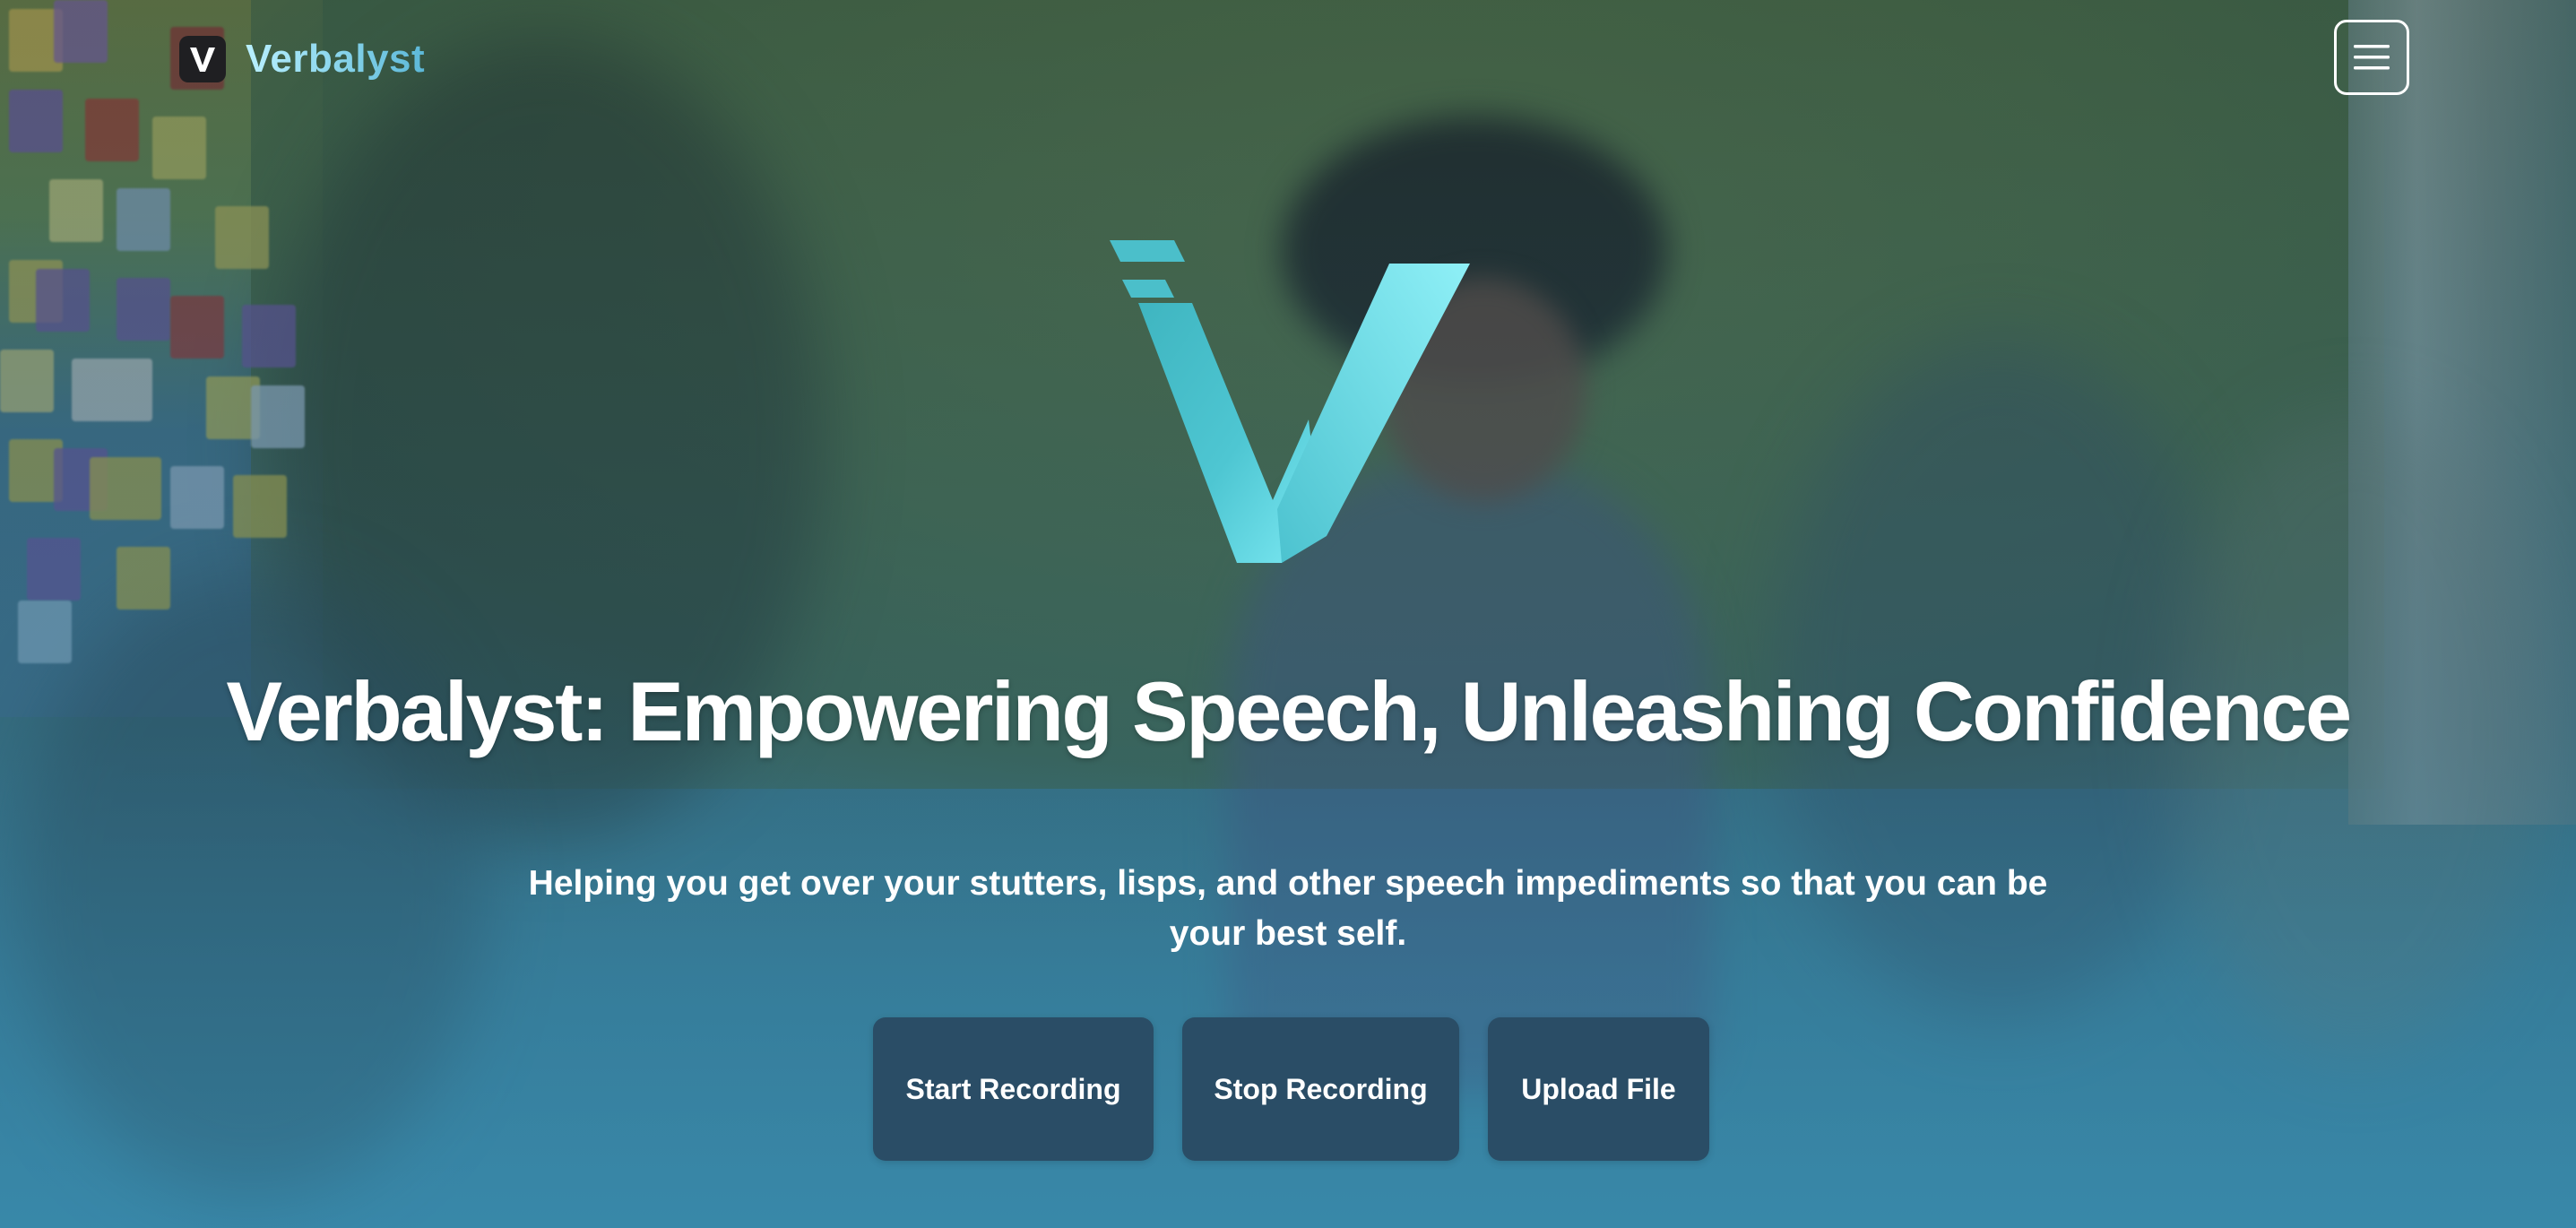 Image resolution: width=2576 pixels, height=1228 pixels. I want to click on brand-link: Verbalyst, so click(302, 59).